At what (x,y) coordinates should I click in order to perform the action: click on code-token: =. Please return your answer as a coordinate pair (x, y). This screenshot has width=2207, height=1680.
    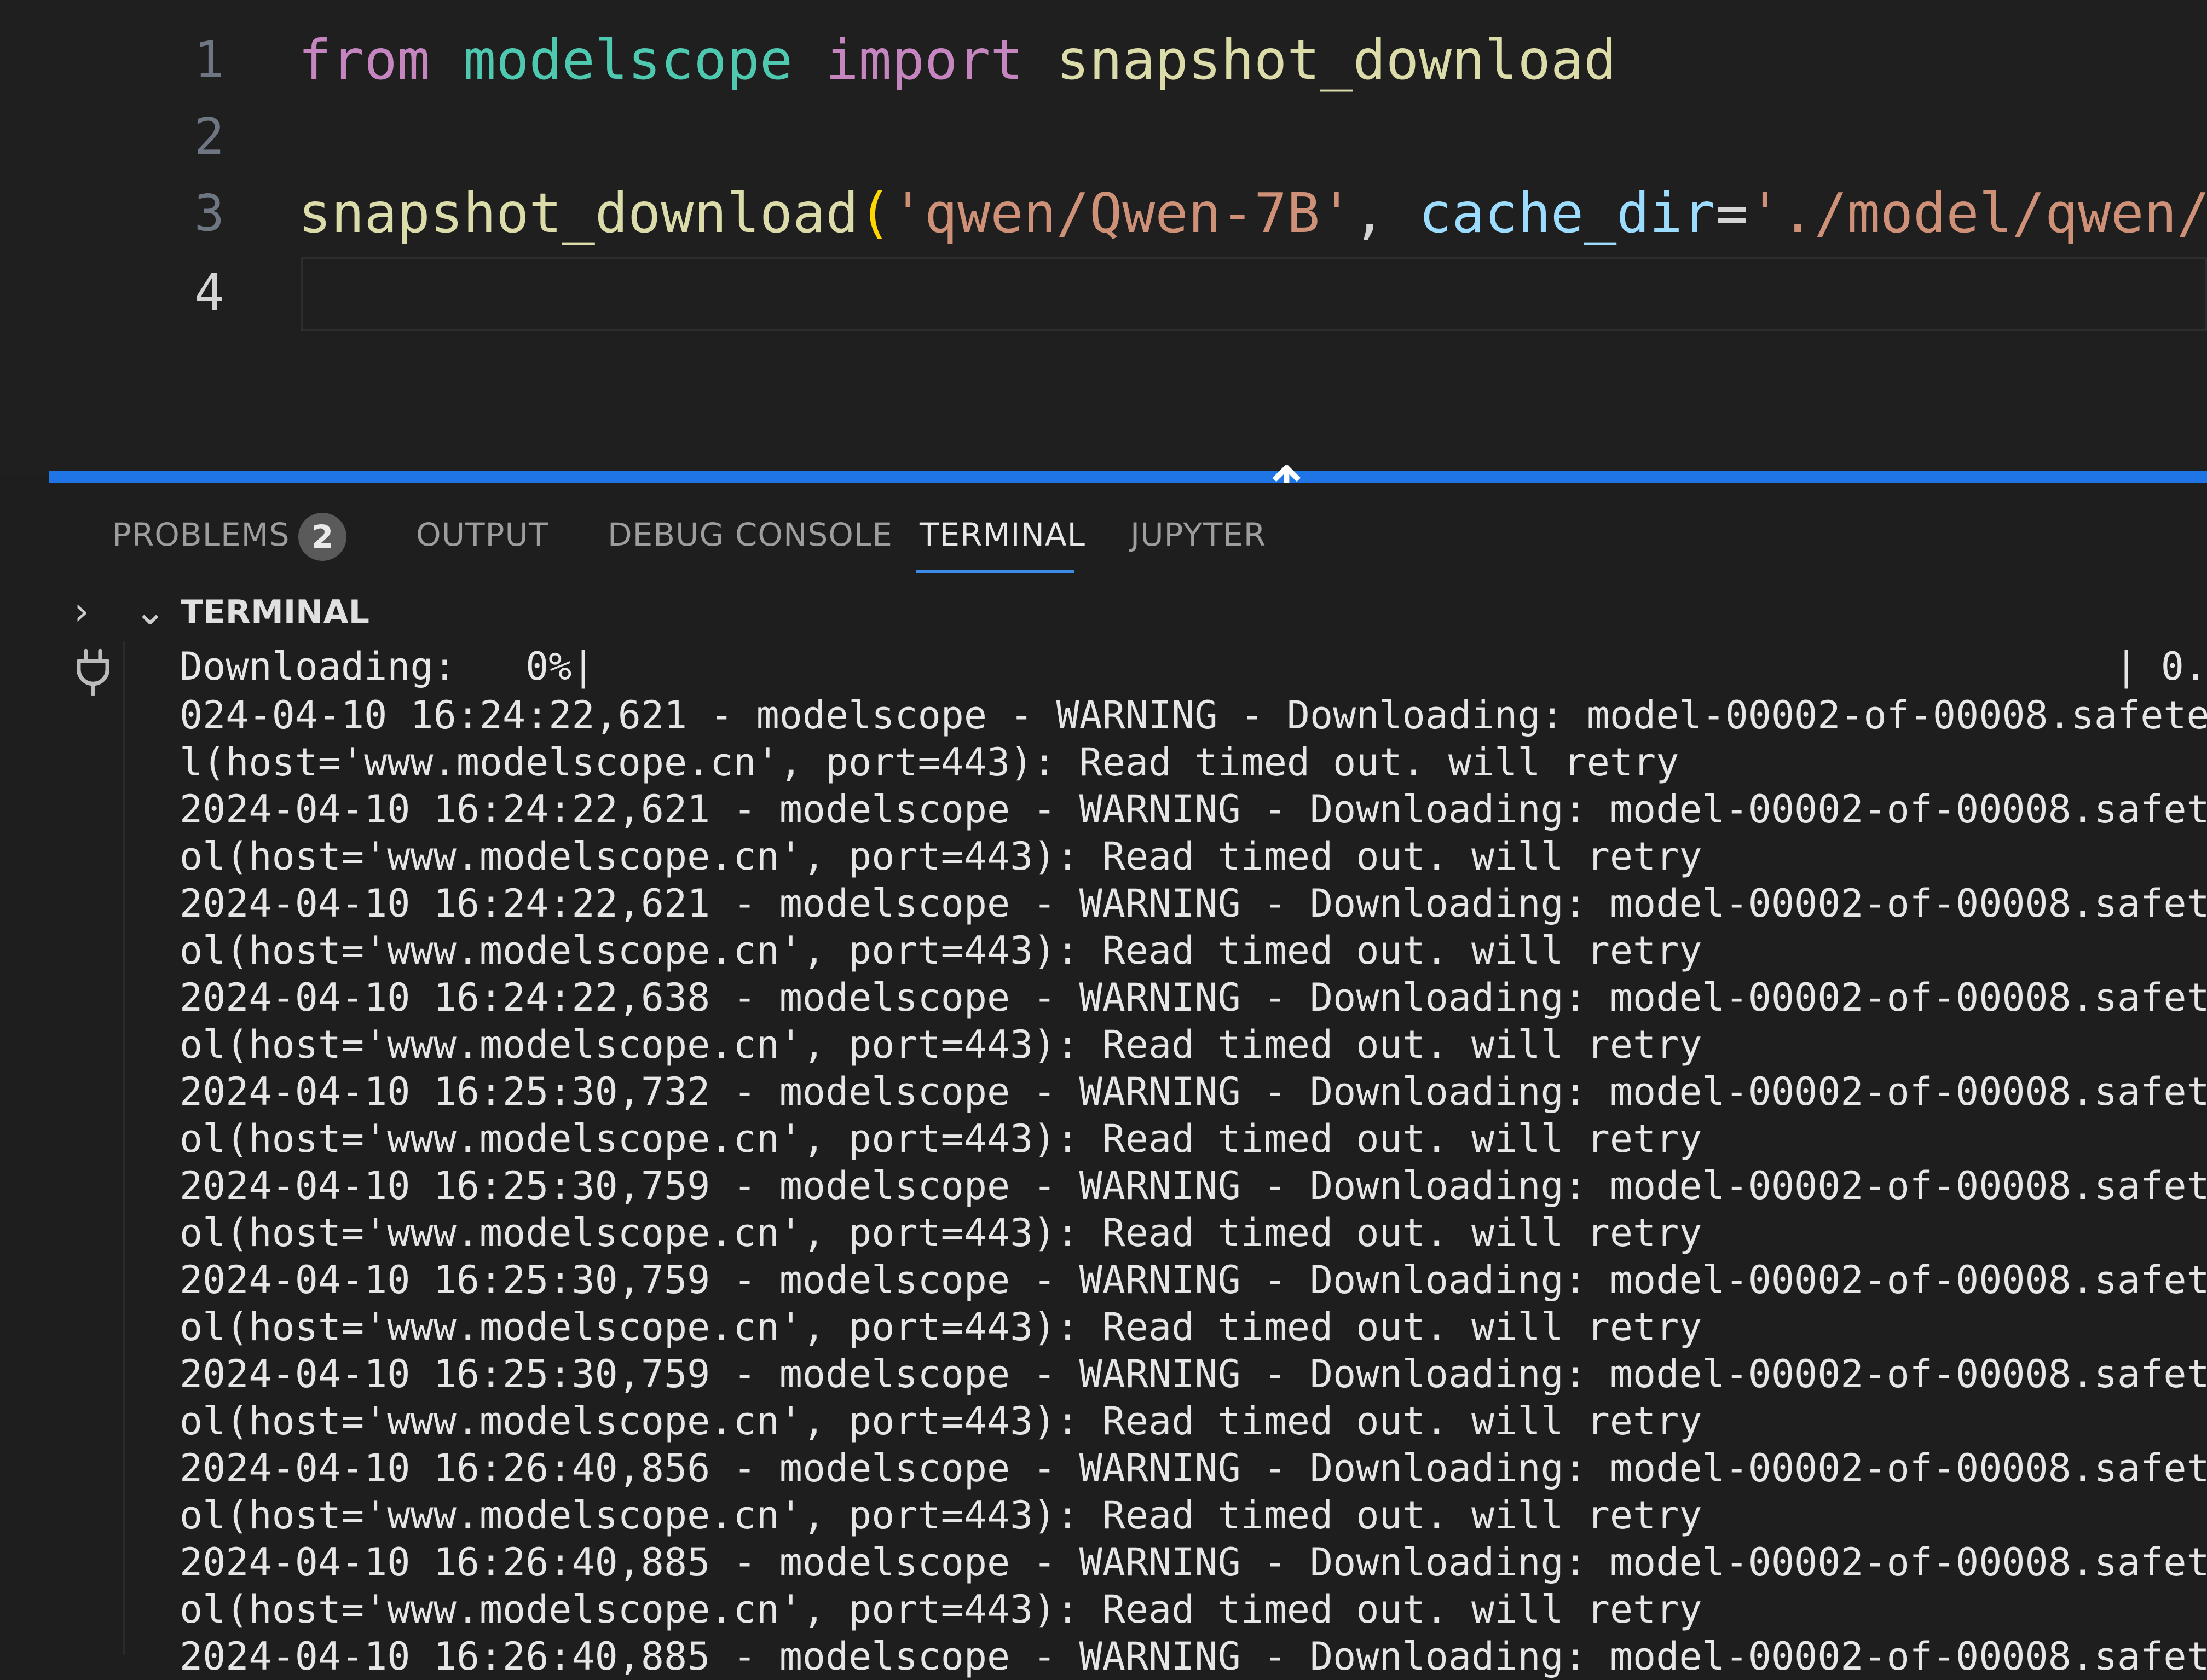
    Looking at the image, I should click on (1732, 213).